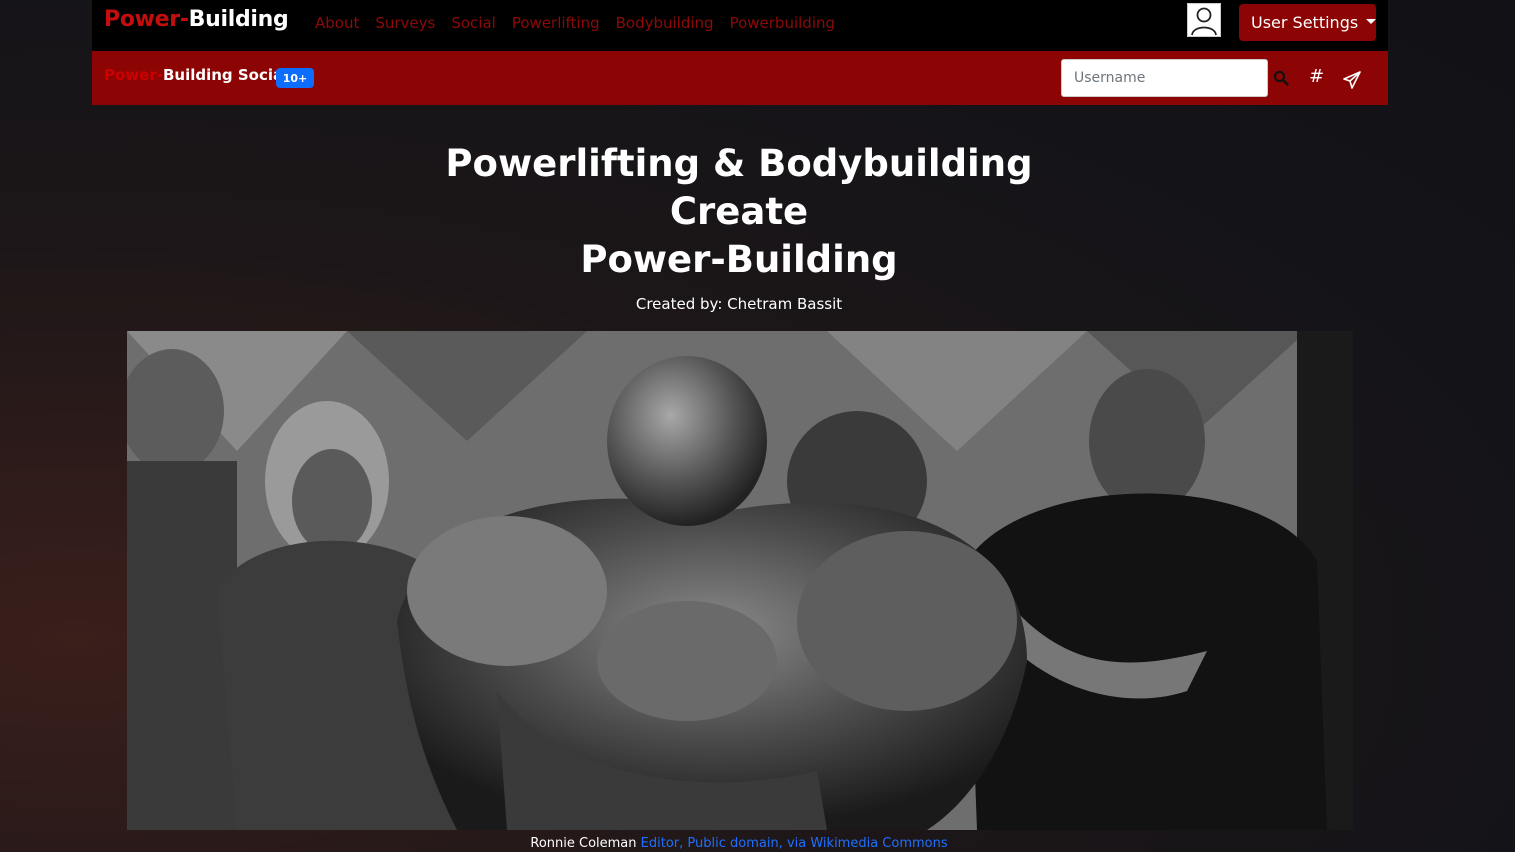 This screenshot has width=1515, height=852. Describe the element at coordinates (337, 23) in the screenshot. I see `nav-link-about: About` at that location.